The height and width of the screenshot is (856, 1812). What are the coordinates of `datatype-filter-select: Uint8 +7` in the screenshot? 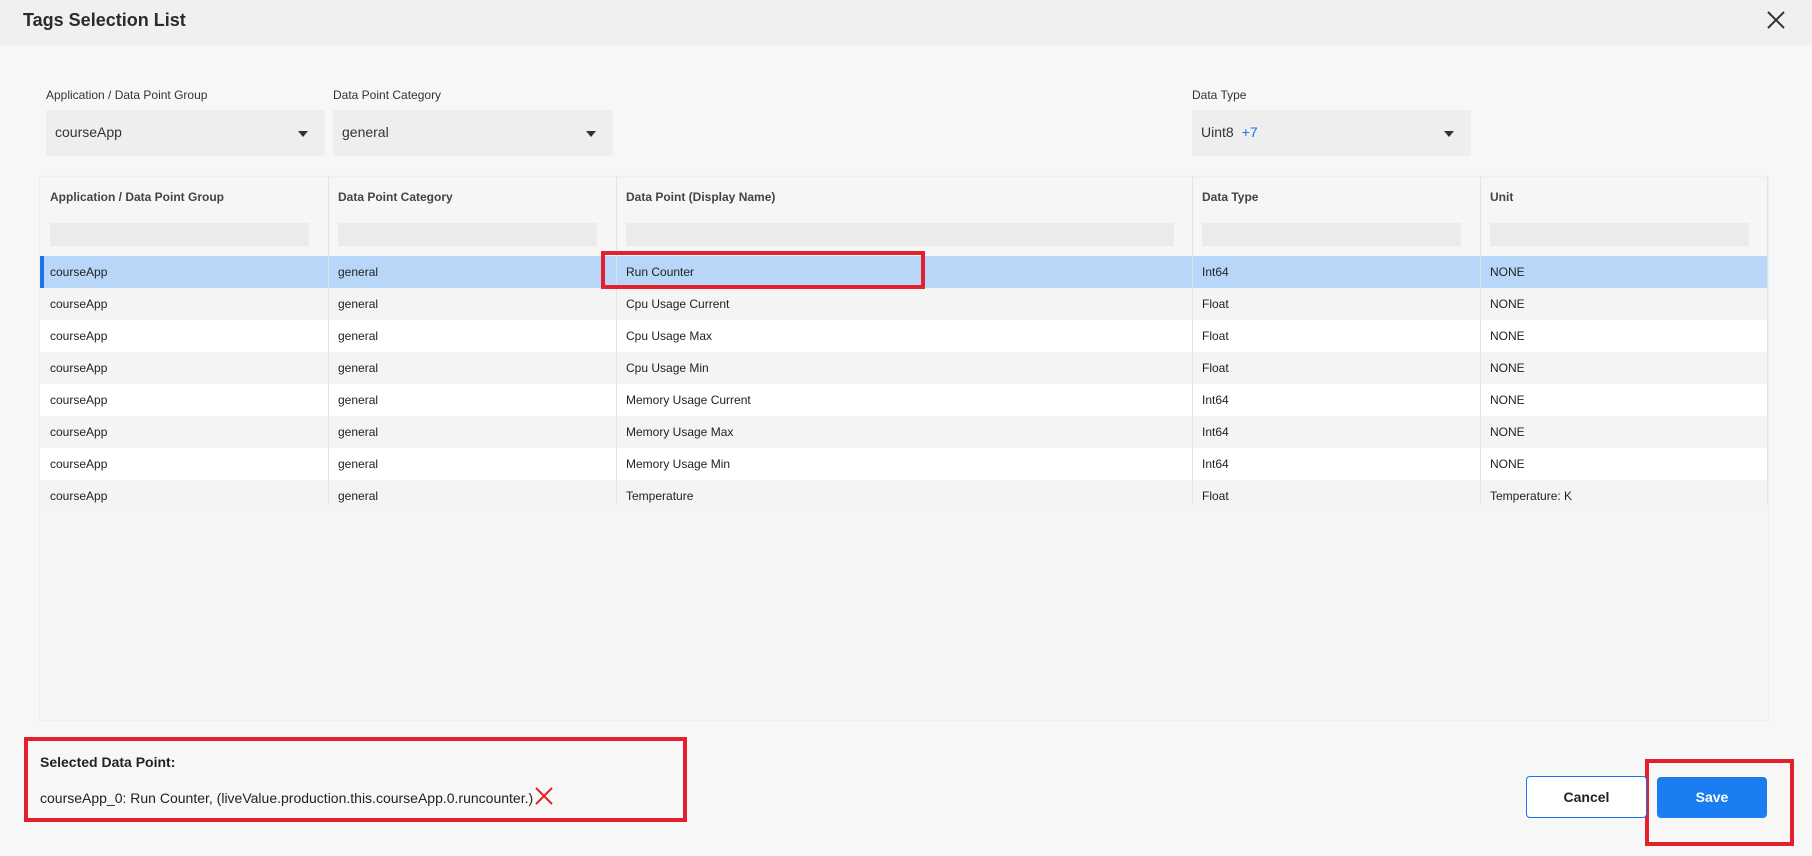 It's located at (1331, 133).